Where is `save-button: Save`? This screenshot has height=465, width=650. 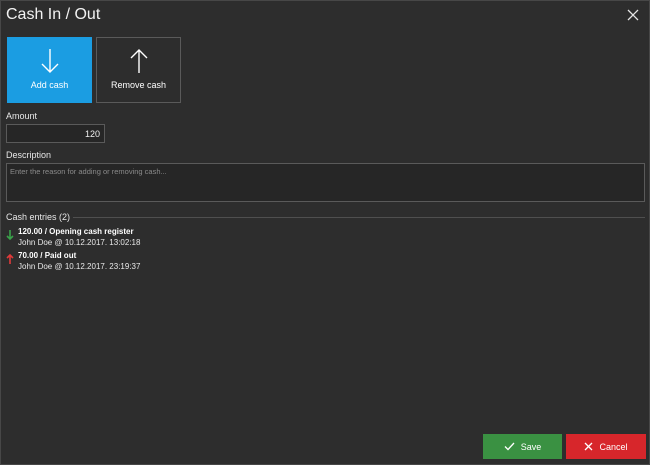
save-button: Save is located at coordinates (522, 446).